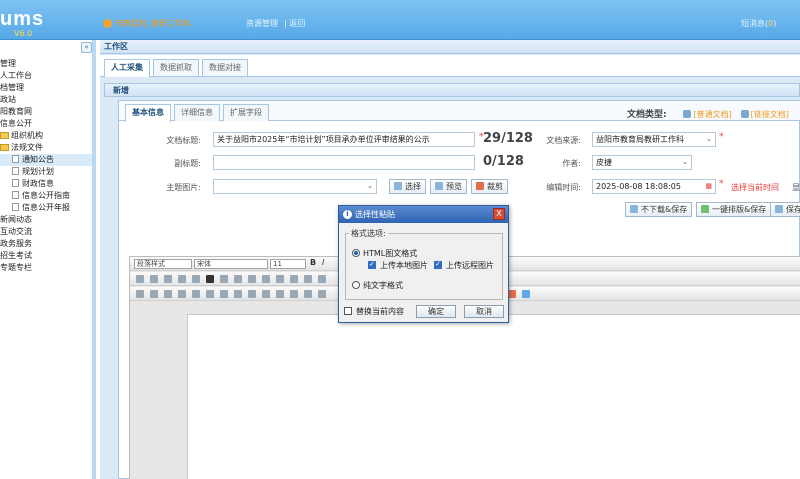  Describe the element at coordinates (452, 90) in the screenshot. I see `new-document-bar: 新增` at that location.